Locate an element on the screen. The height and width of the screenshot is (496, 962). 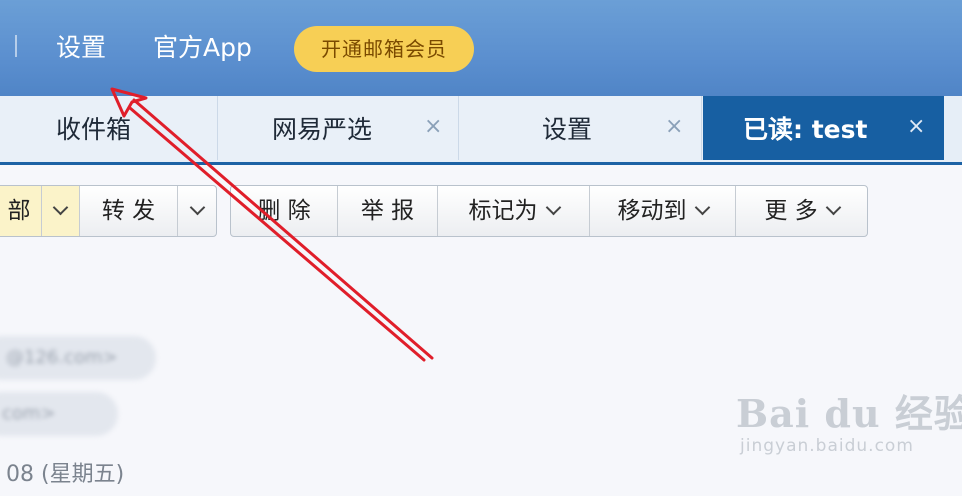
tab-settings: 设置 × is located at coordinates (580, 128).